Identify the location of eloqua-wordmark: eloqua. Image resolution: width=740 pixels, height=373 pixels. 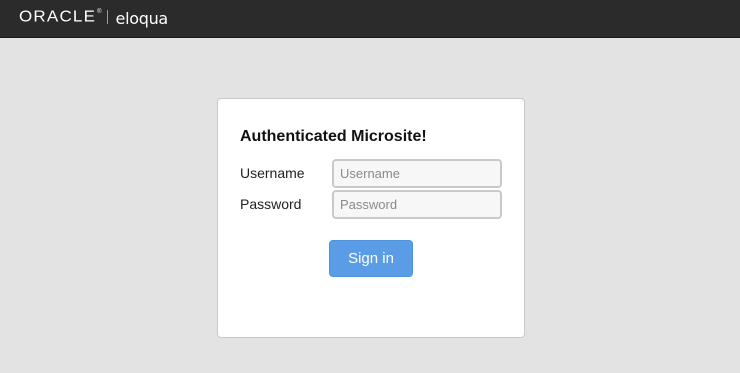
(142, 18).